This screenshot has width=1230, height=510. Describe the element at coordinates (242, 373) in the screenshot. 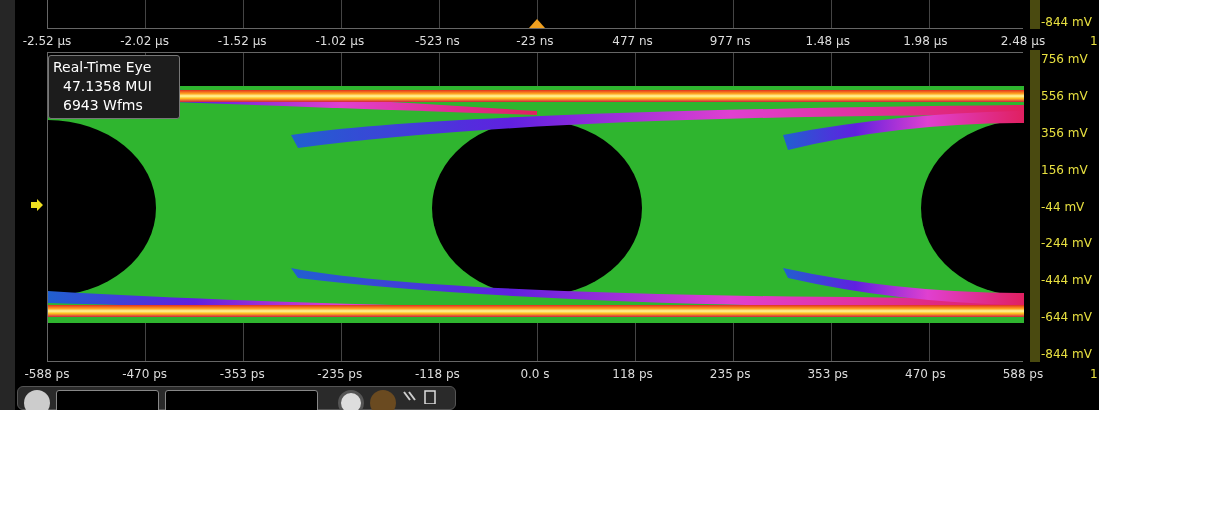

I see `time-label: -353 ps` at that location.